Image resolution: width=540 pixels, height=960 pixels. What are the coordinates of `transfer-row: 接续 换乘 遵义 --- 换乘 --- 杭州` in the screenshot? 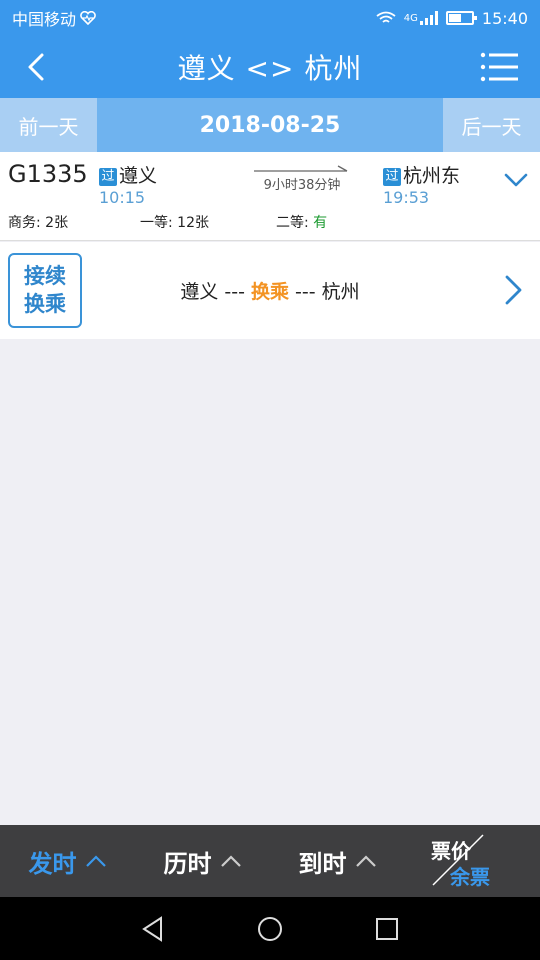 It's located at (270, 290).